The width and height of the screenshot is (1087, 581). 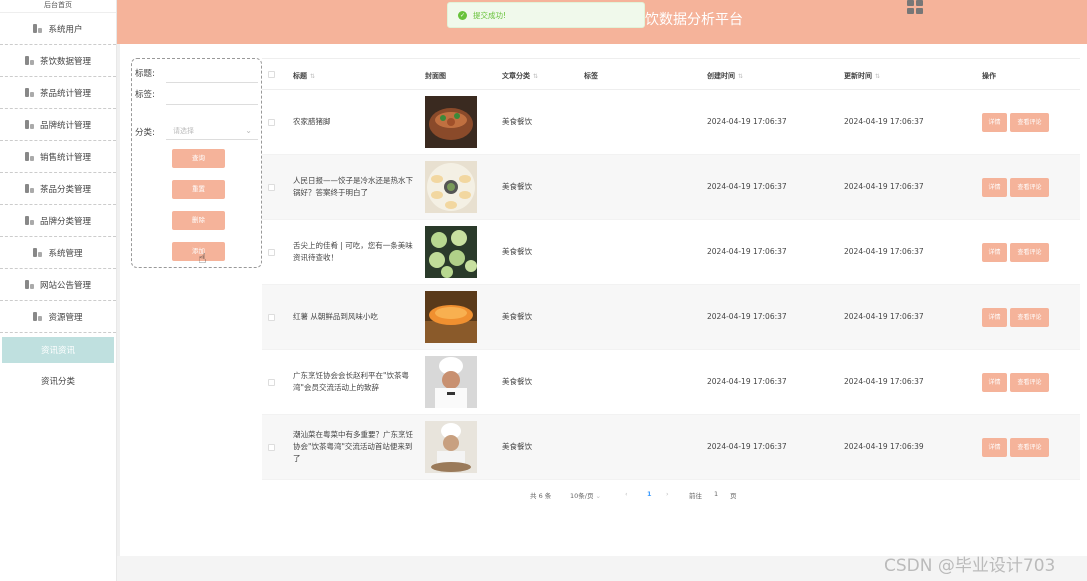 I want to click on sidebar-item-sales-stats: 销售统计管理, so click(x=58, y=157).